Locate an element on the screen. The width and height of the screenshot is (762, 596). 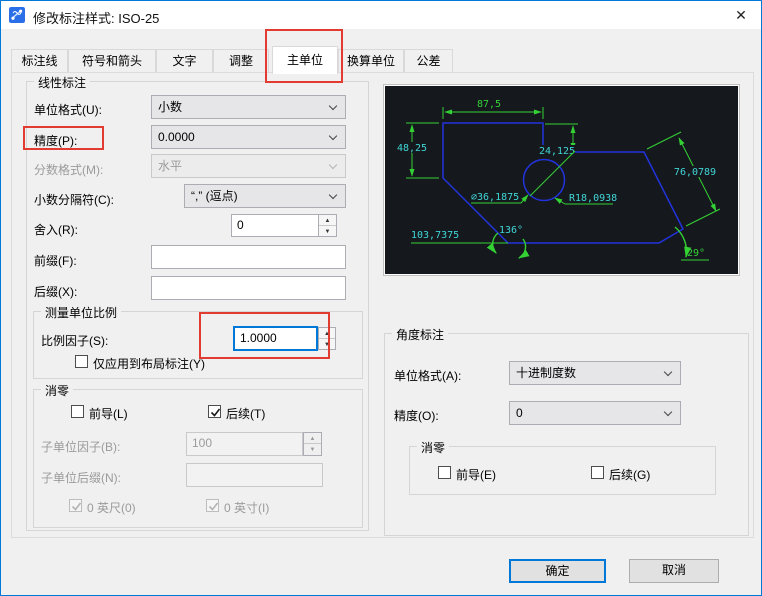
sub-units-suffix-input is located at coordinates (254, 475).